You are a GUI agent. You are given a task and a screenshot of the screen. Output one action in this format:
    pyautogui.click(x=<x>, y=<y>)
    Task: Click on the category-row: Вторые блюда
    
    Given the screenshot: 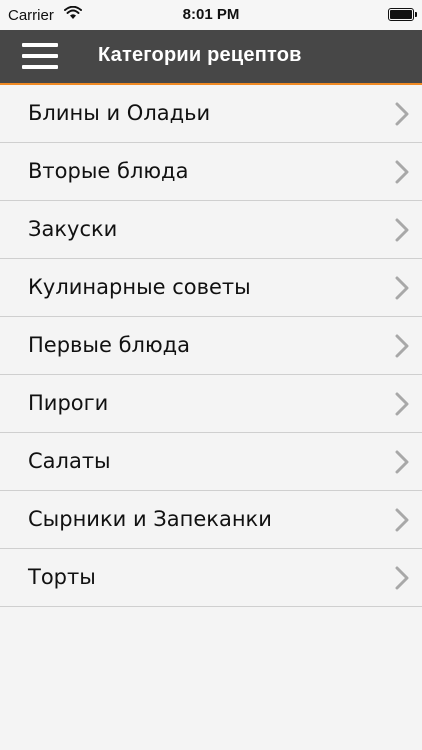 What is the action you would take?
    pyautogui.click(x=211, y=172)
    